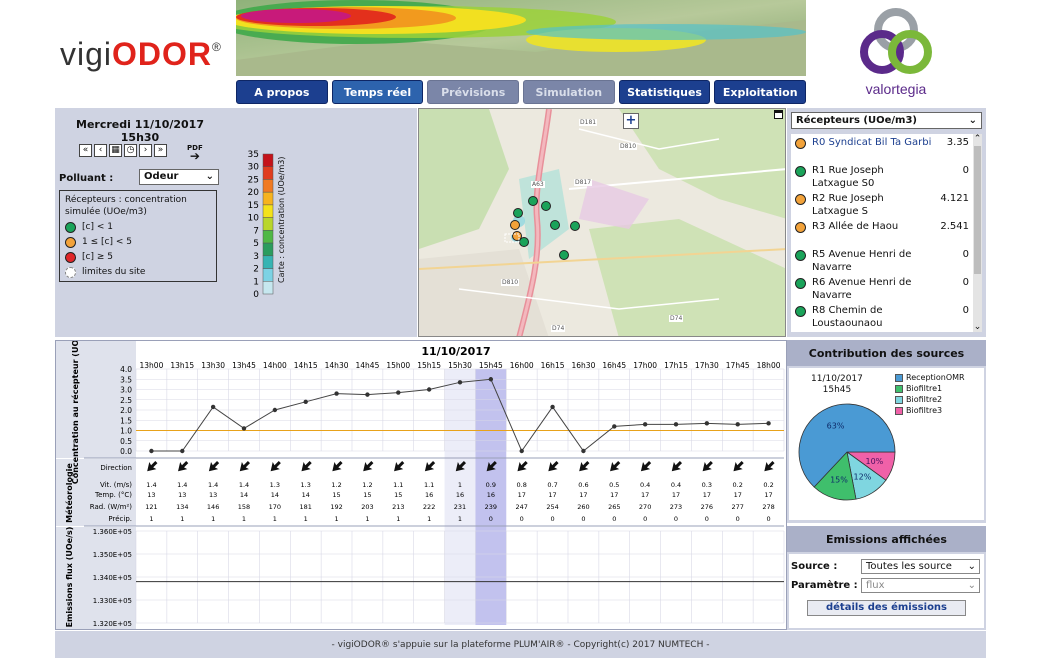 The width and height of the screenshot is (1037, 668). What do you see at coordinates (957, 142) in the screenshot?
I see `receptor-value: 3.35` at bounding box center [957, 142].